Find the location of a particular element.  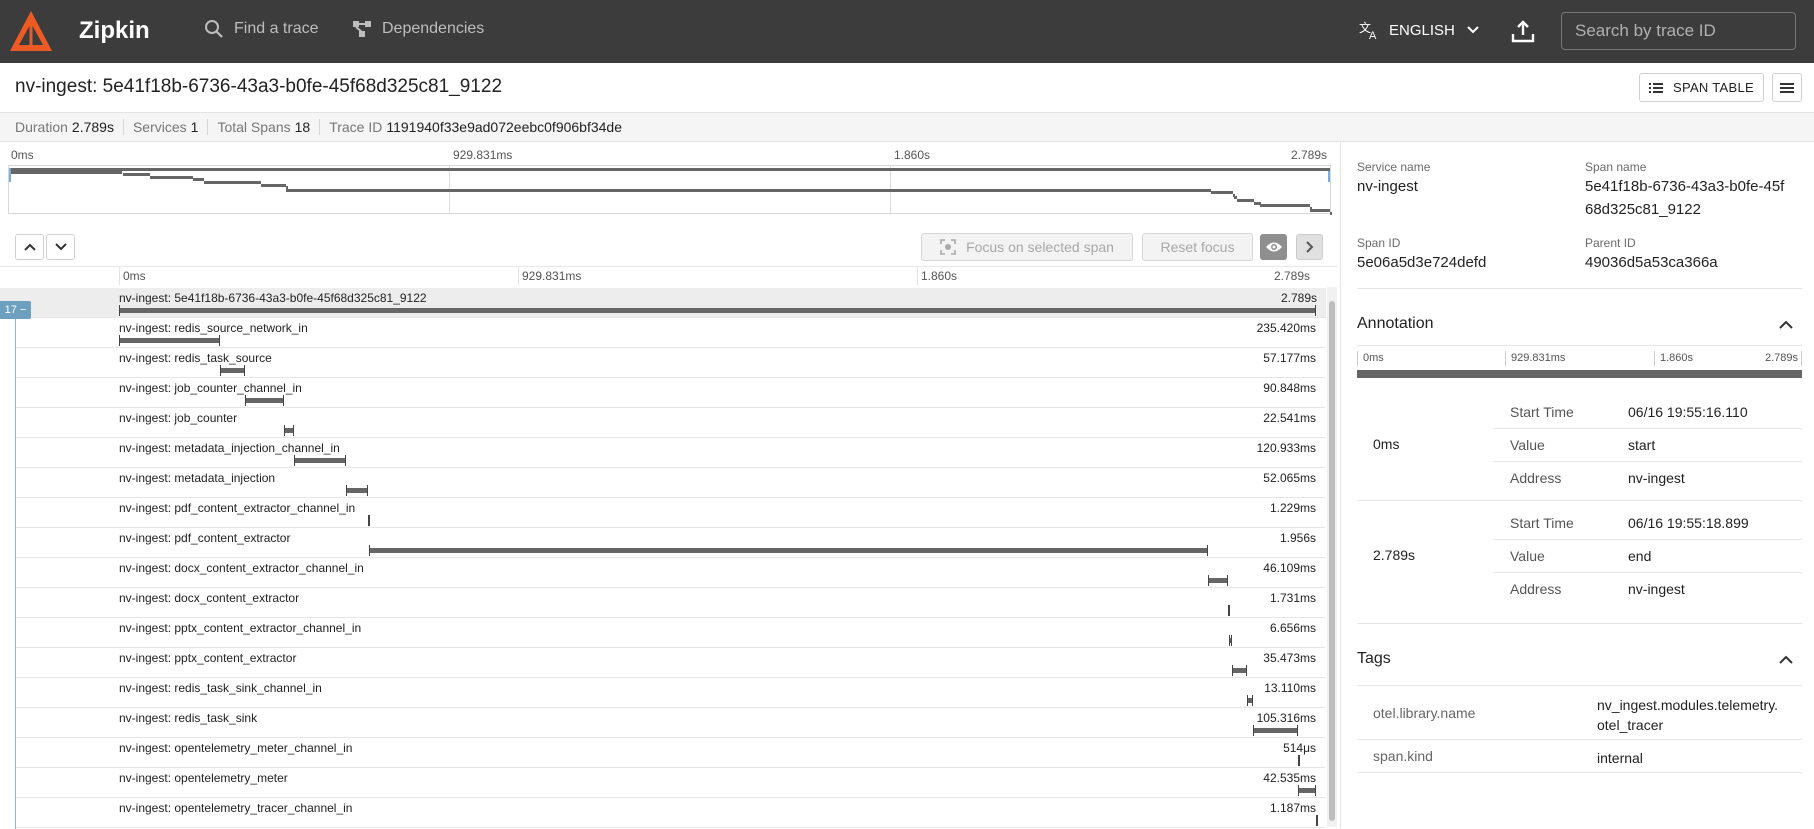

tags-section-title: Tags is located at coordinates (1374, 659).